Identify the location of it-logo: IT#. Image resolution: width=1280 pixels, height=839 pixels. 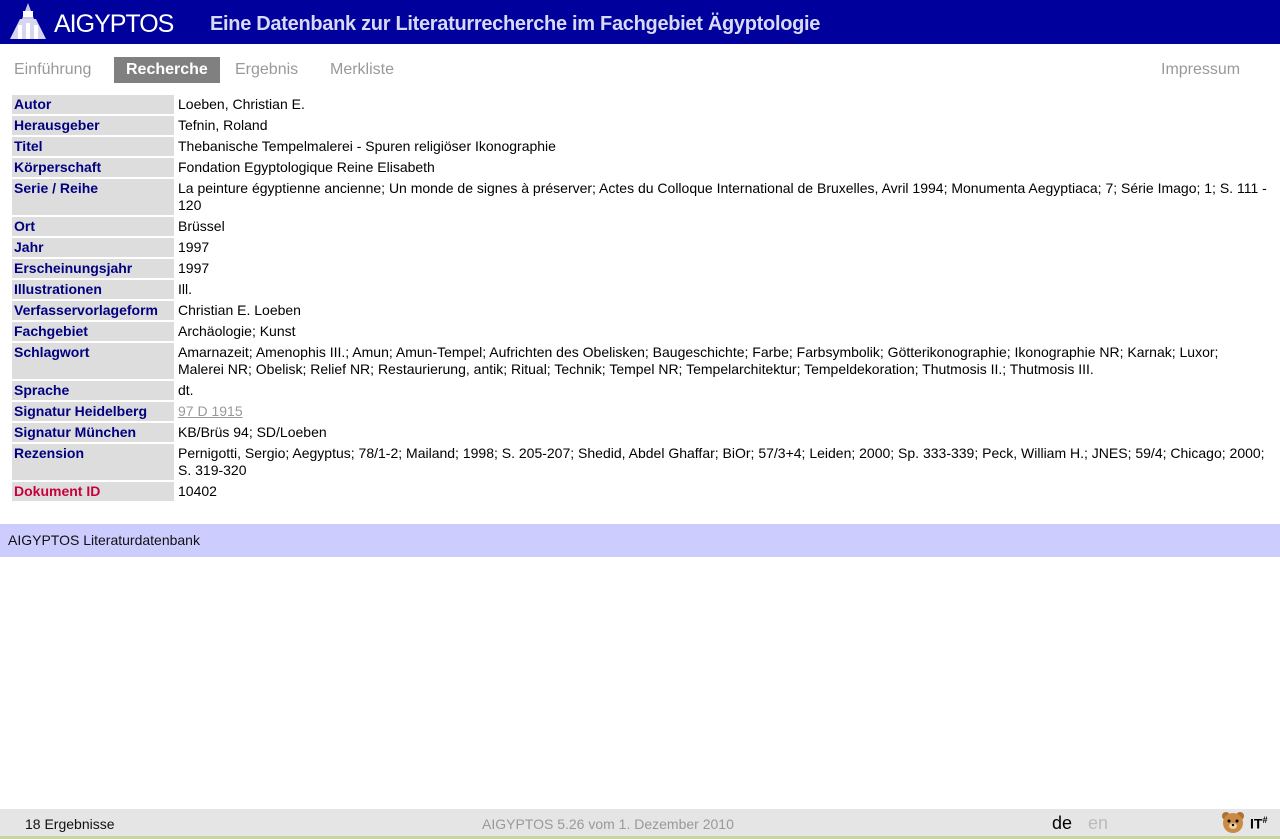
(1258, 823).